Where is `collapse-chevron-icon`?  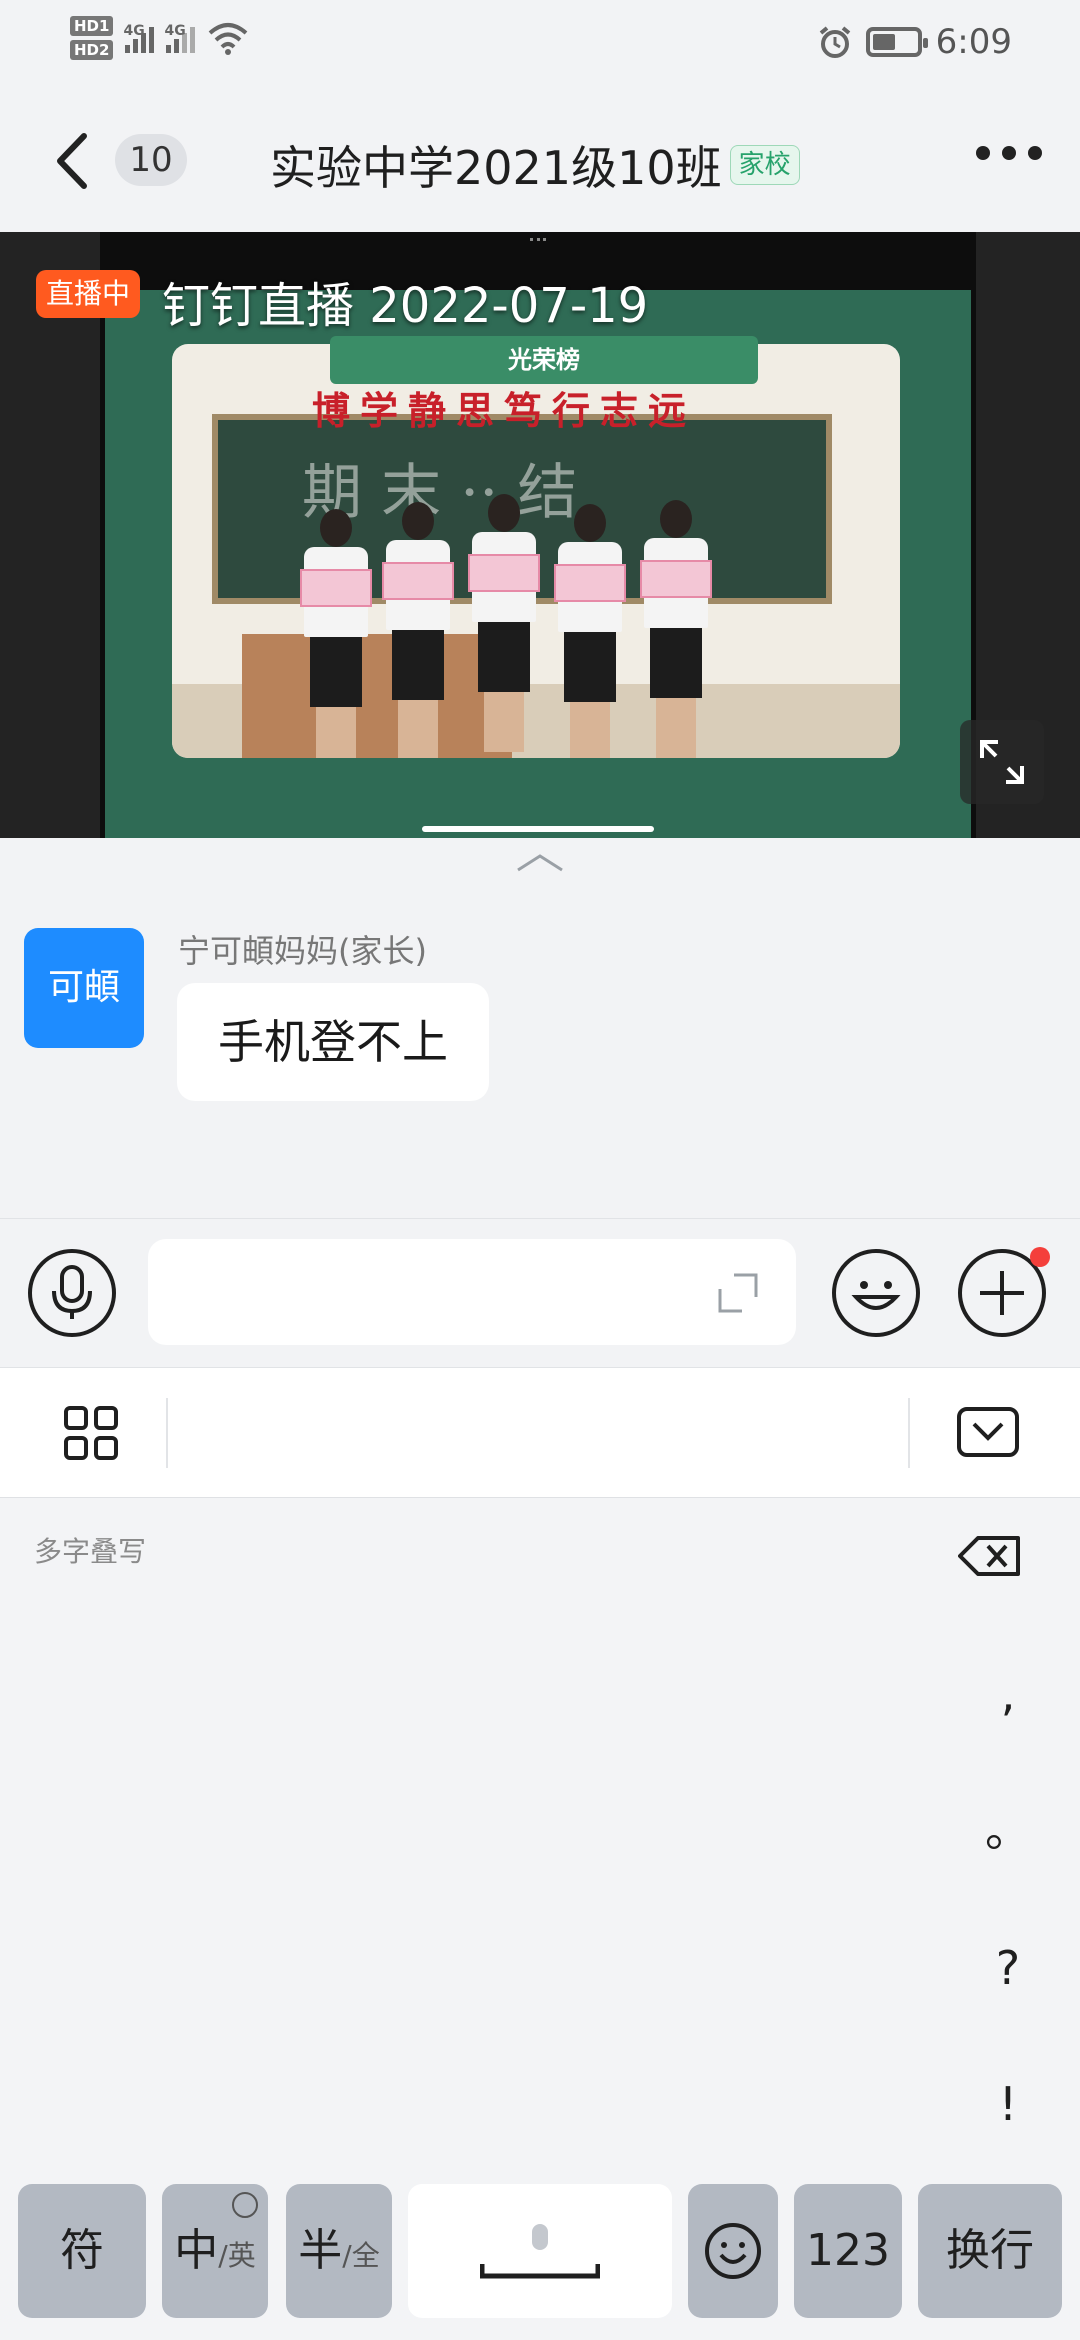
collapse-chevron-icon is located at coordinates (540, 863).